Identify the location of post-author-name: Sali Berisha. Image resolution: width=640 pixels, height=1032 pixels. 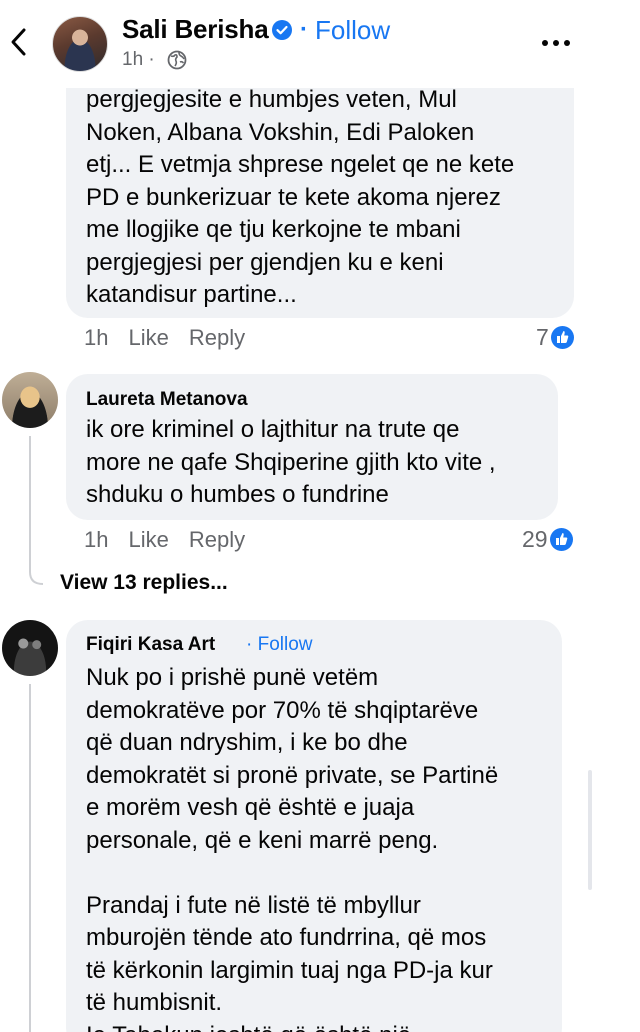
(195, 29).